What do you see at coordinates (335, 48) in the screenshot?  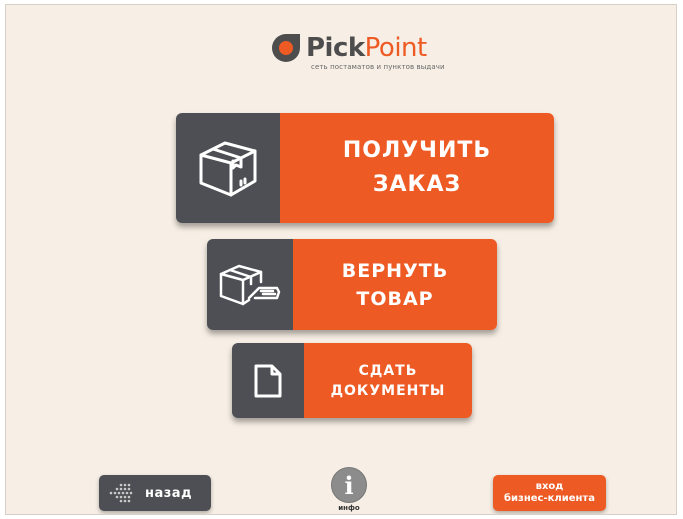 I see `brand-pick: Pick` at bounding box center [335, 48].